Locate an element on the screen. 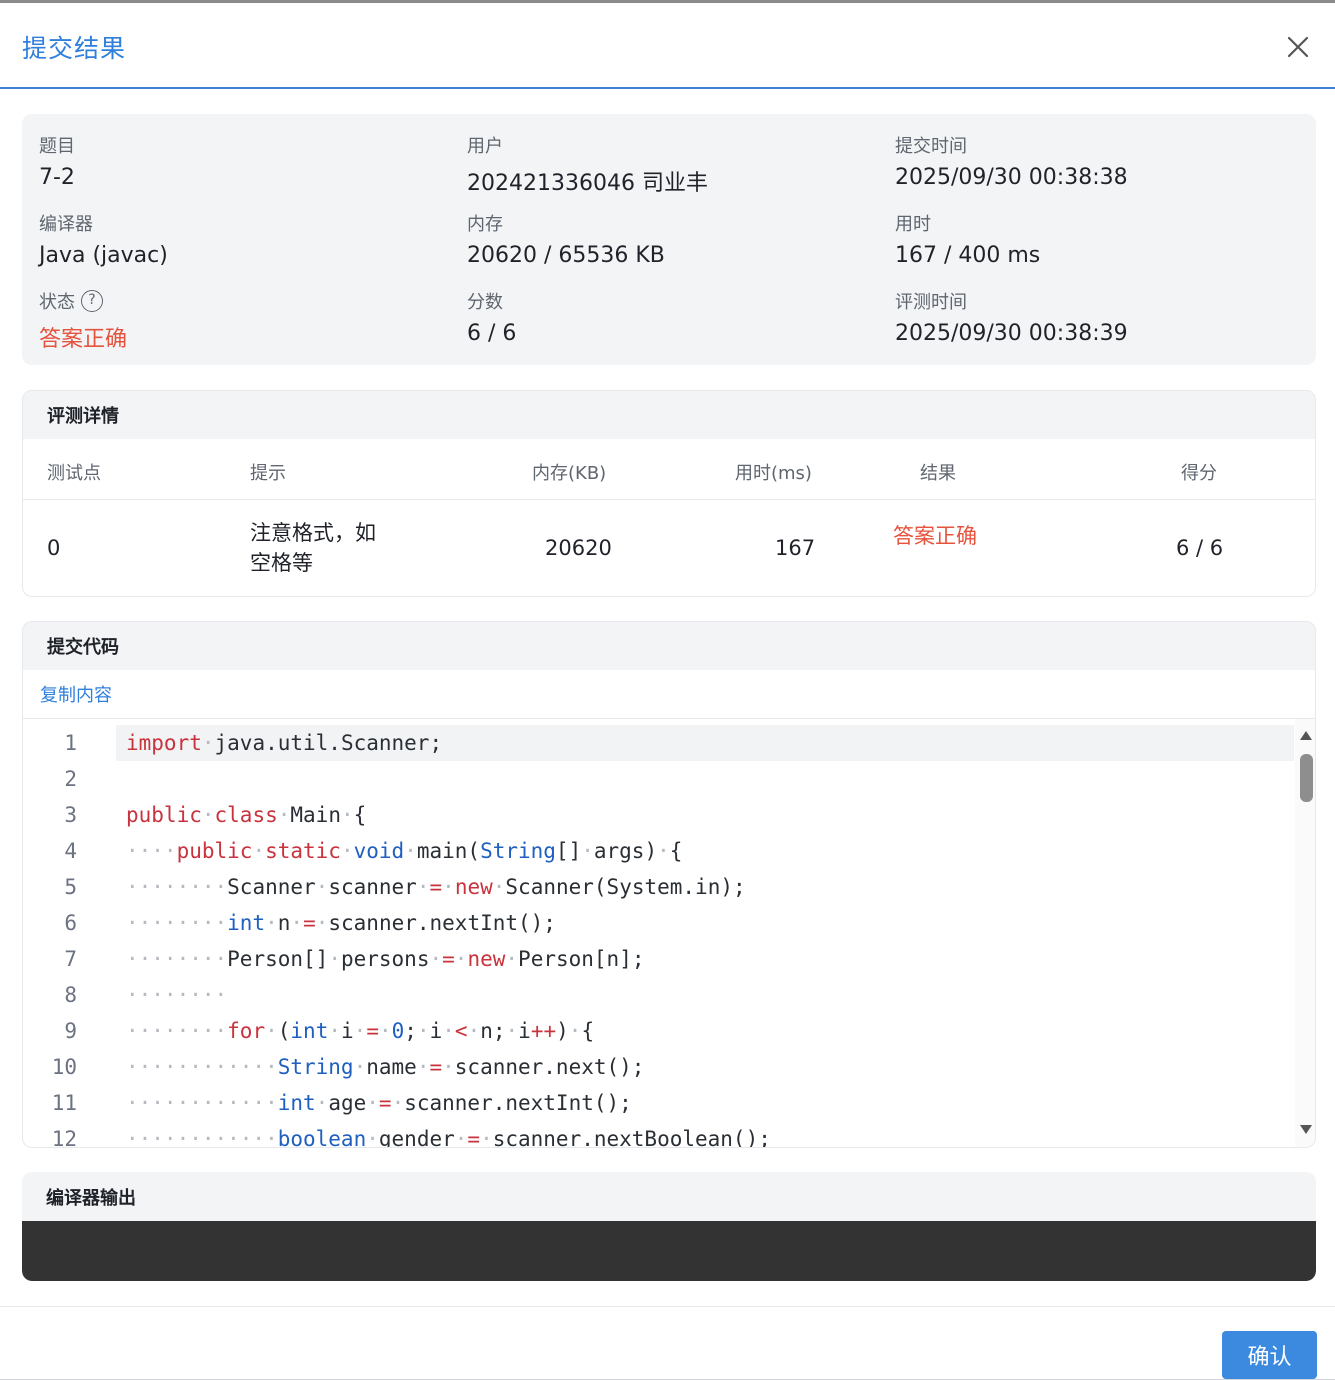  confirm-button: 确认 is located at coordinates (1269, 1355).